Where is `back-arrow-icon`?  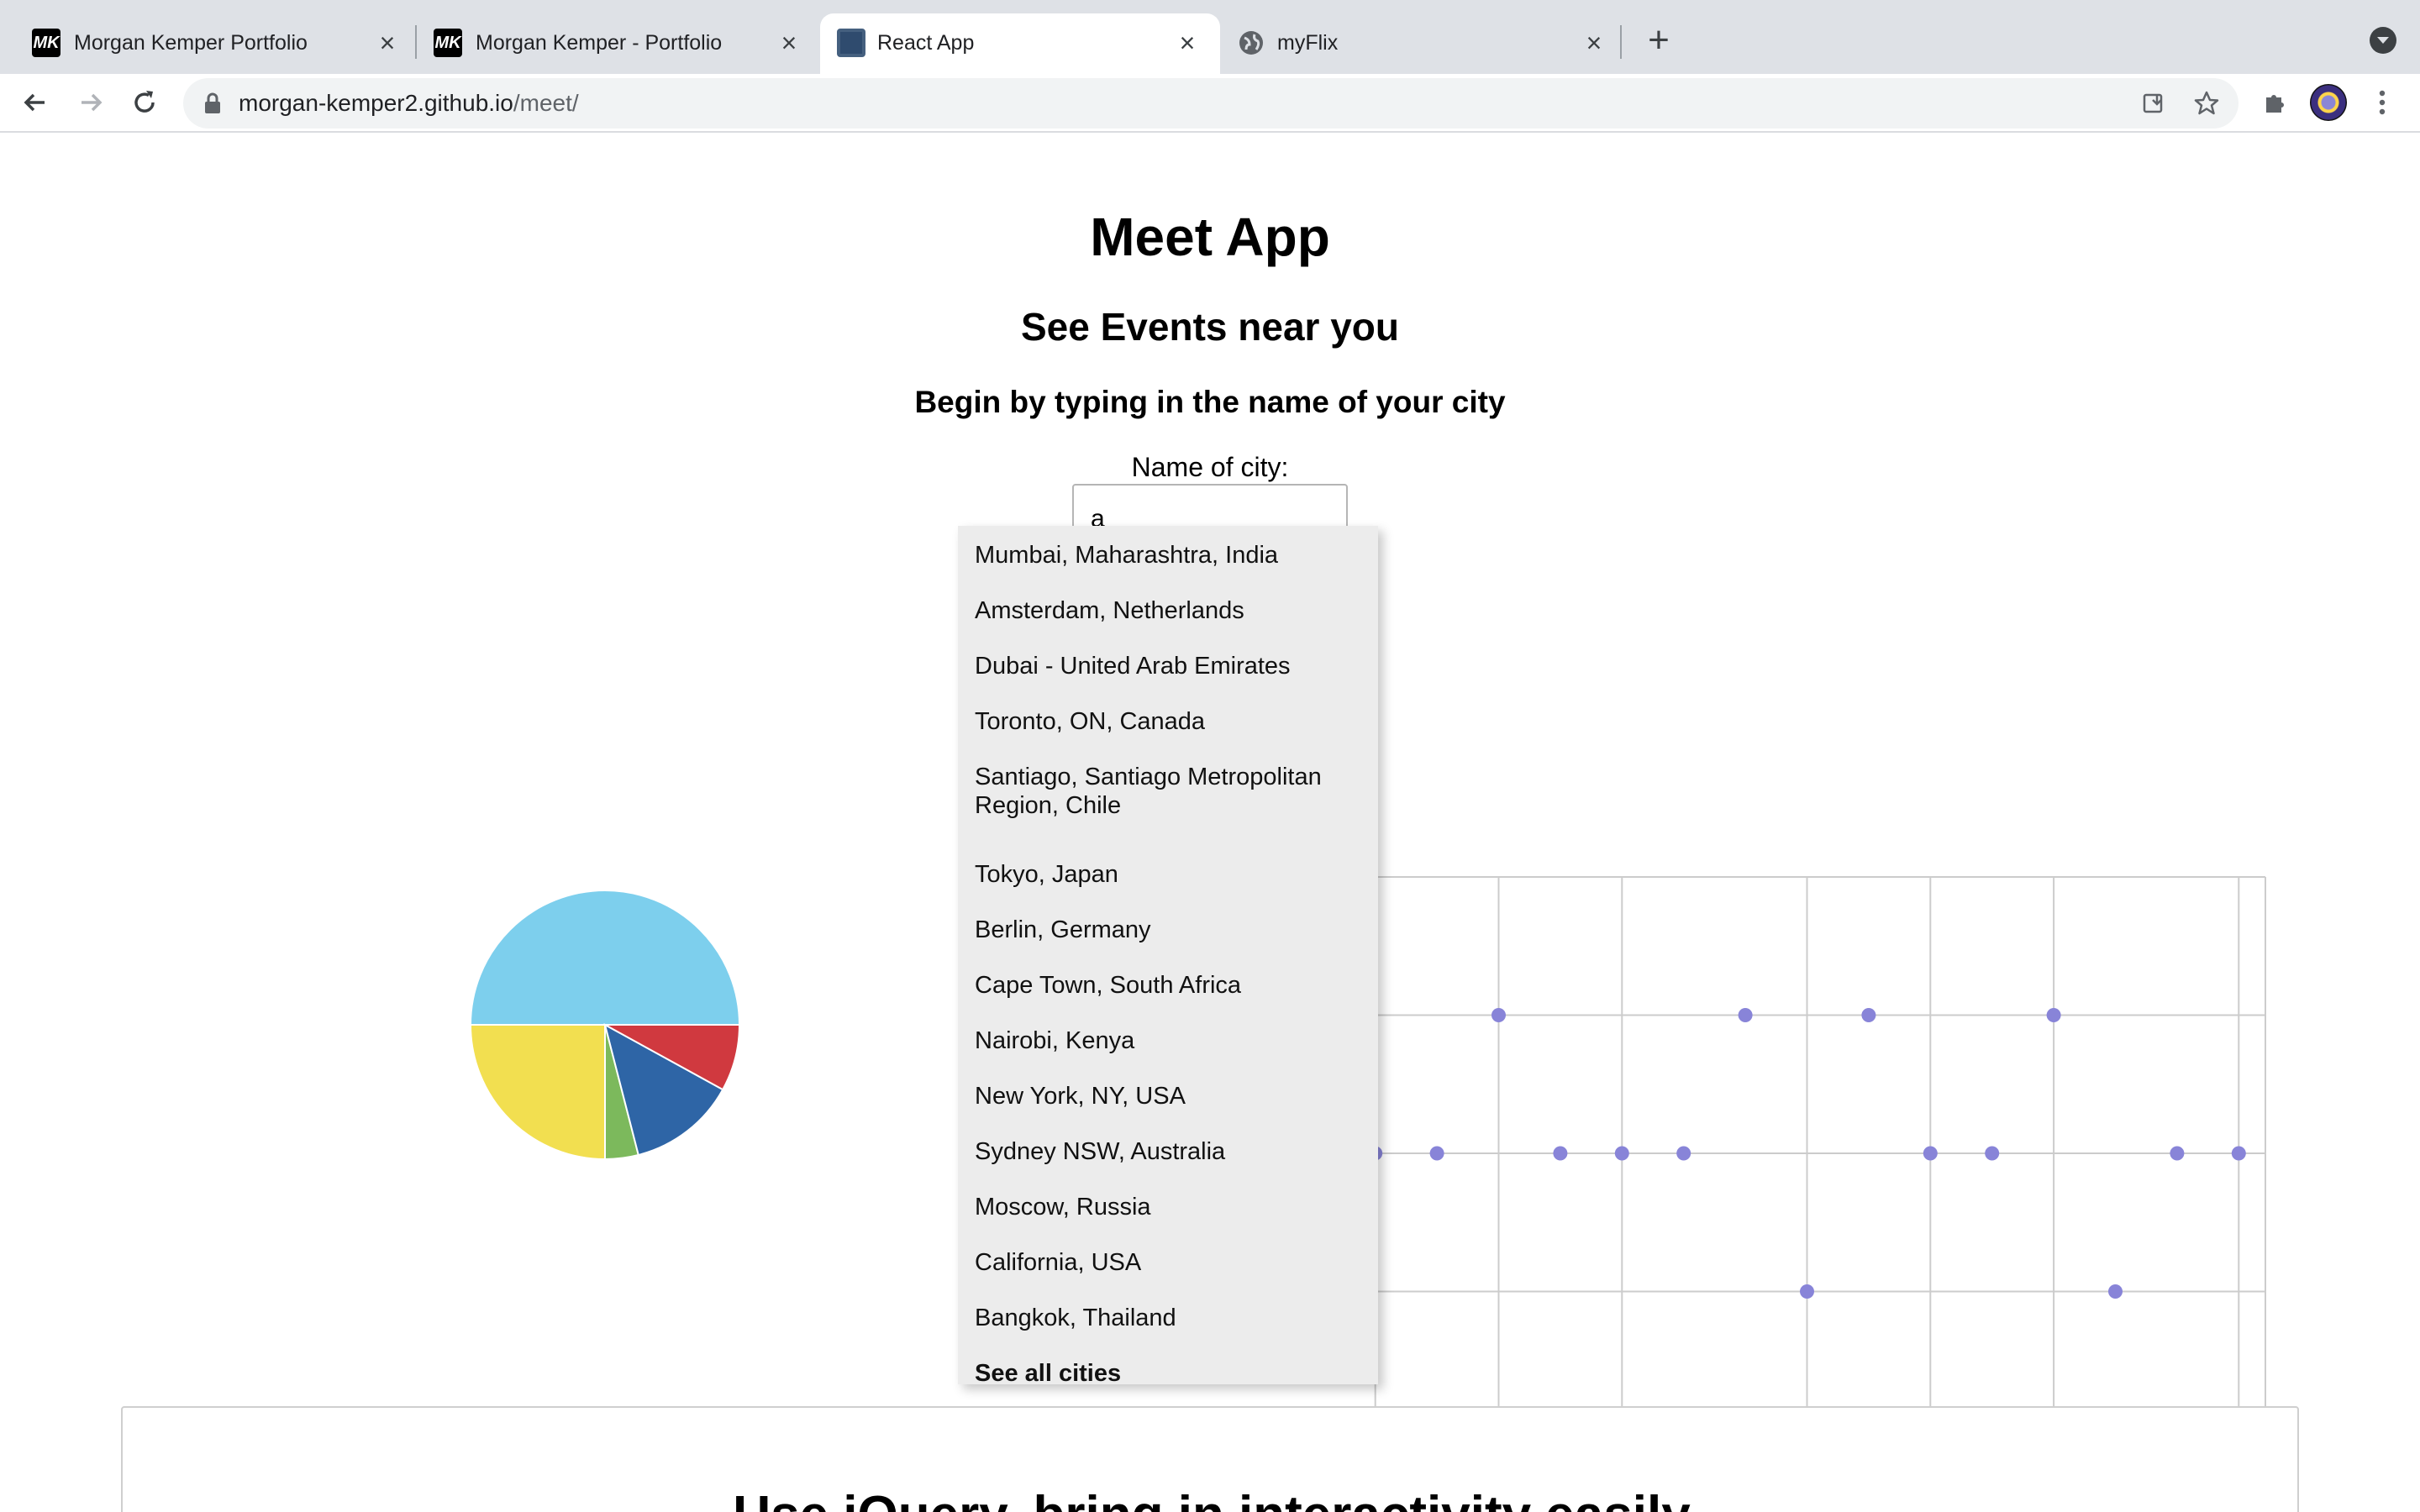
back-arrow-icon is located at coordinates (35, 102).